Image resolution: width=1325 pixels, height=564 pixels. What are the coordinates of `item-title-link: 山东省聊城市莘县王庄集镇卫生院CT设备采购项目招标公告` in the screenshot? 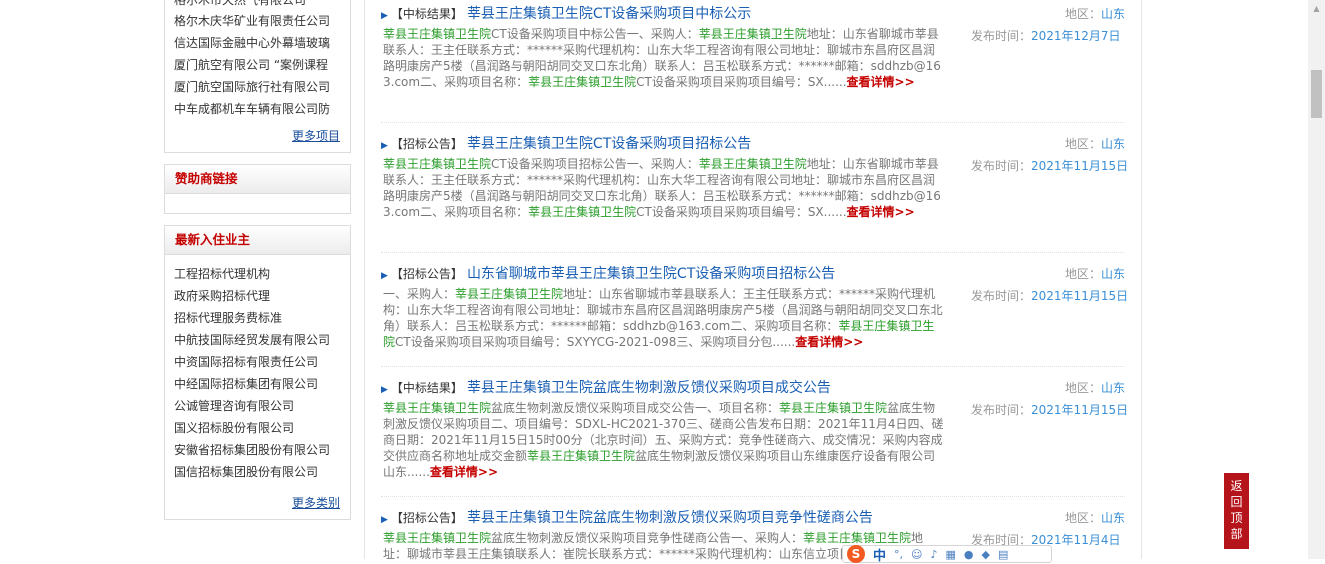 It's located at (651, 274).